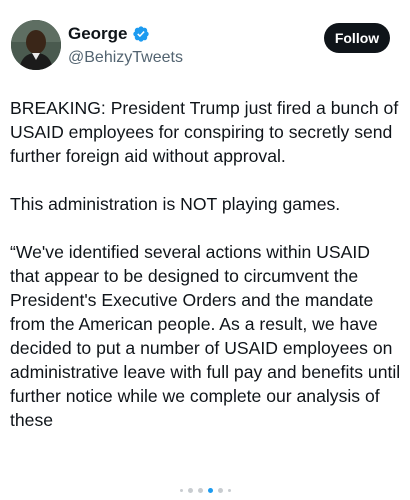  What do you see at coordinates (205, 490) in the screenshot?
I see `carousel-pager` at bounding box center [205, 490].